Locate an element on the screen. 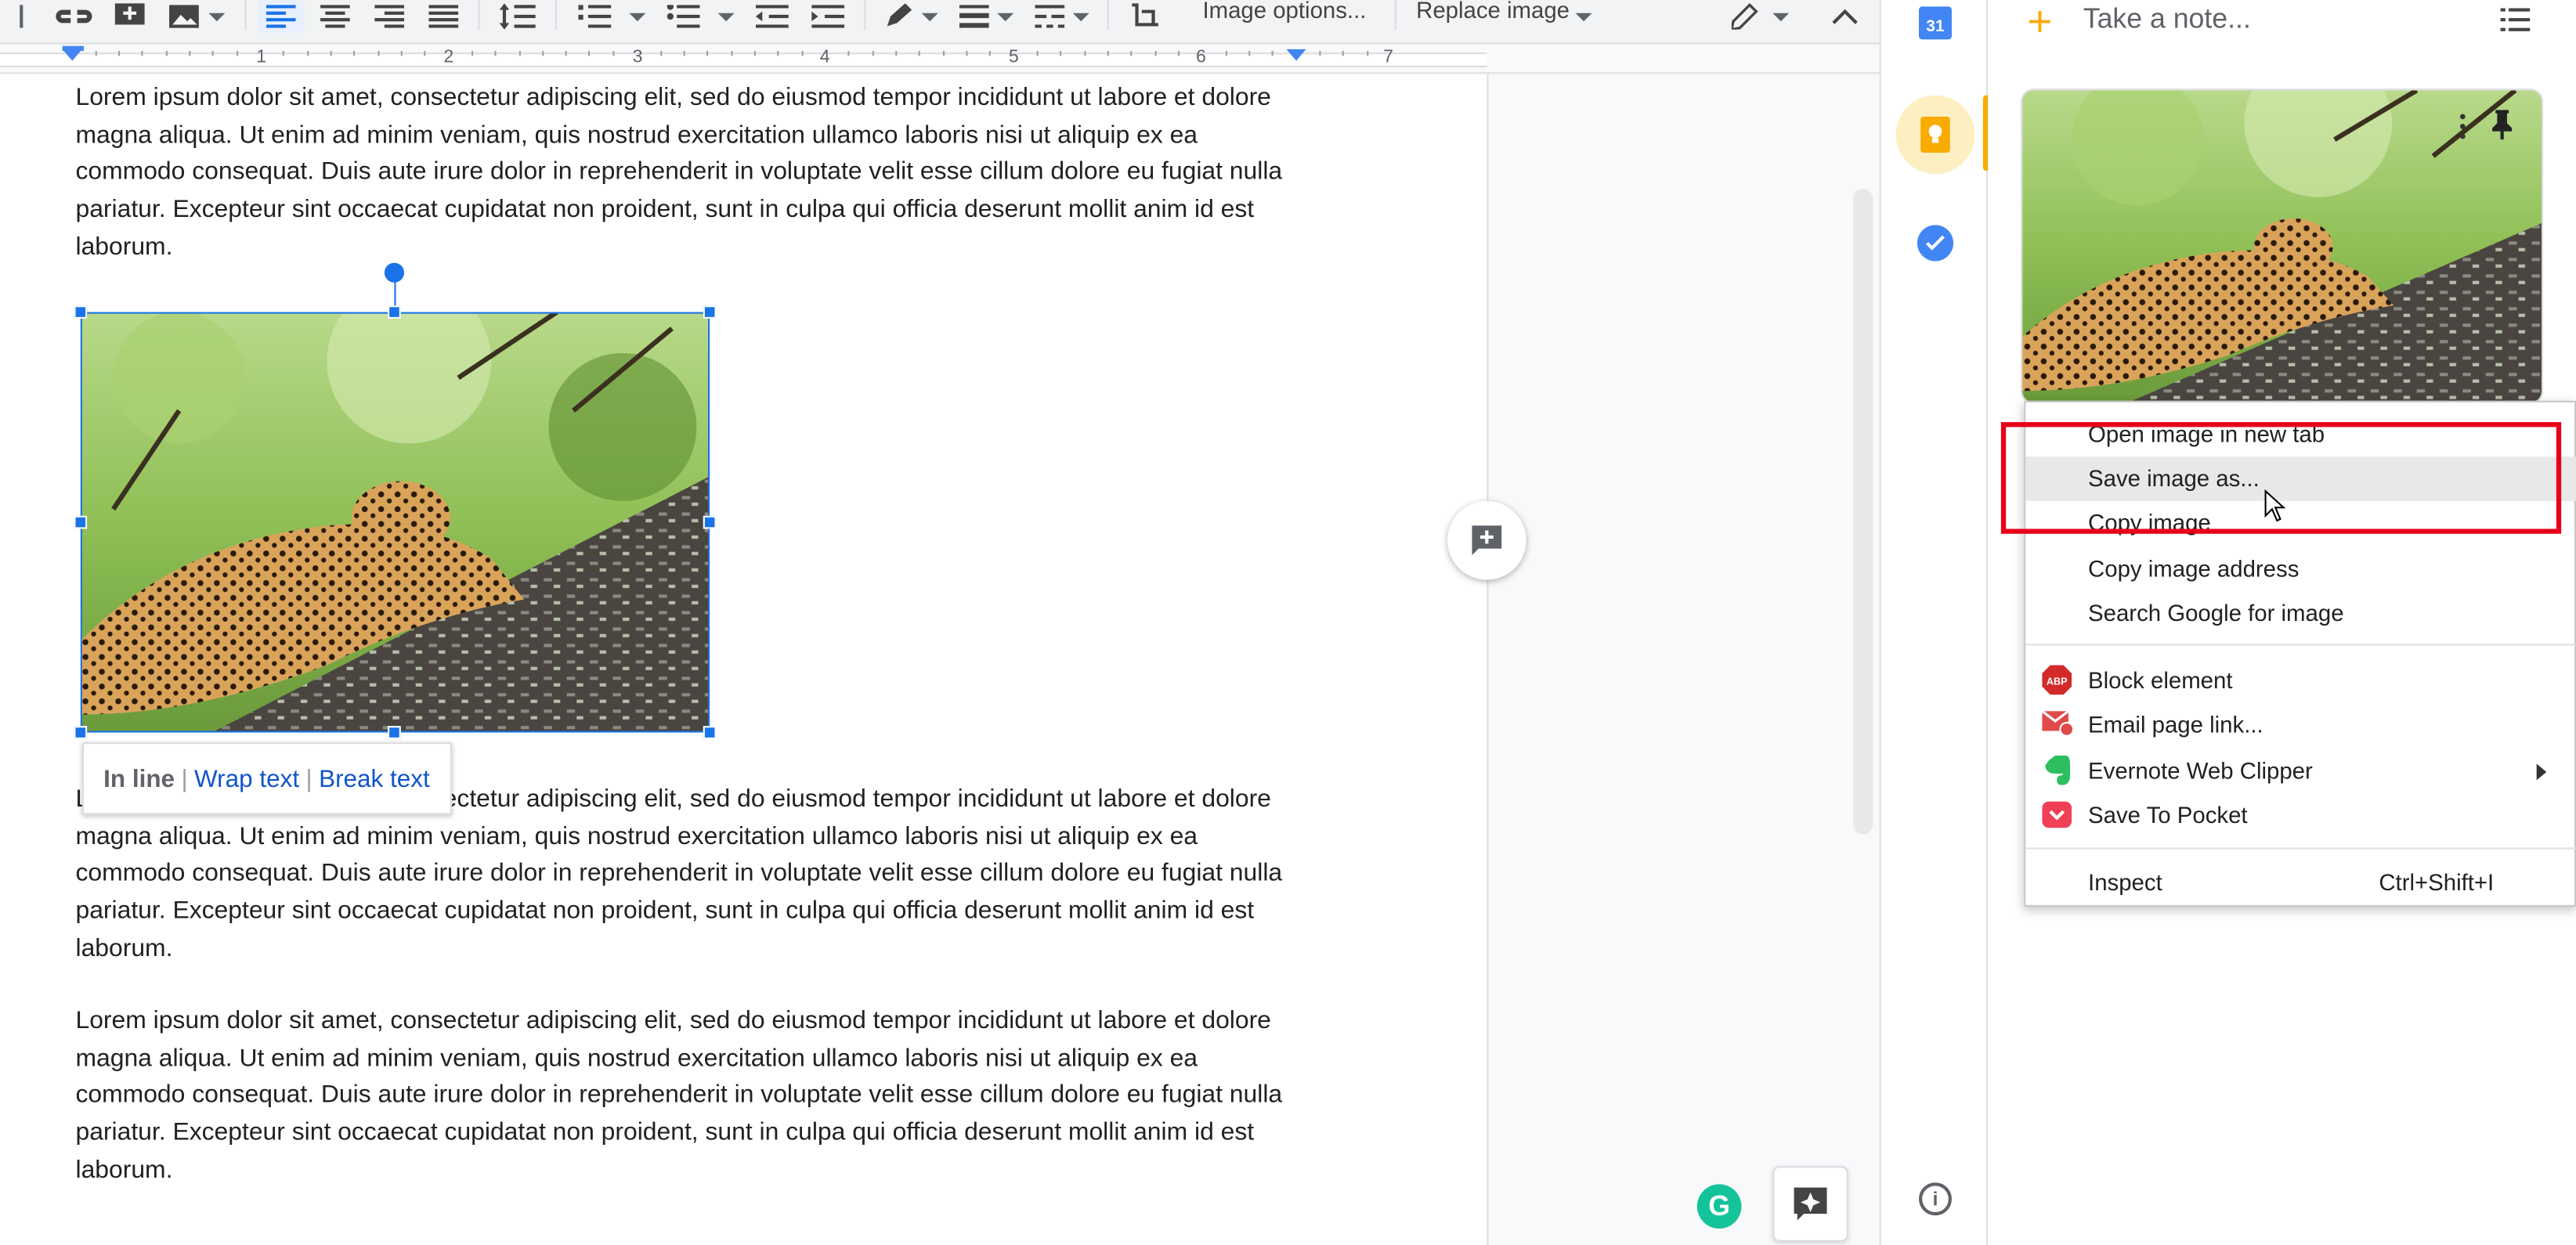 The image size is (2576, 1245). right-indent-marker is located at coordinates (1296, 55).